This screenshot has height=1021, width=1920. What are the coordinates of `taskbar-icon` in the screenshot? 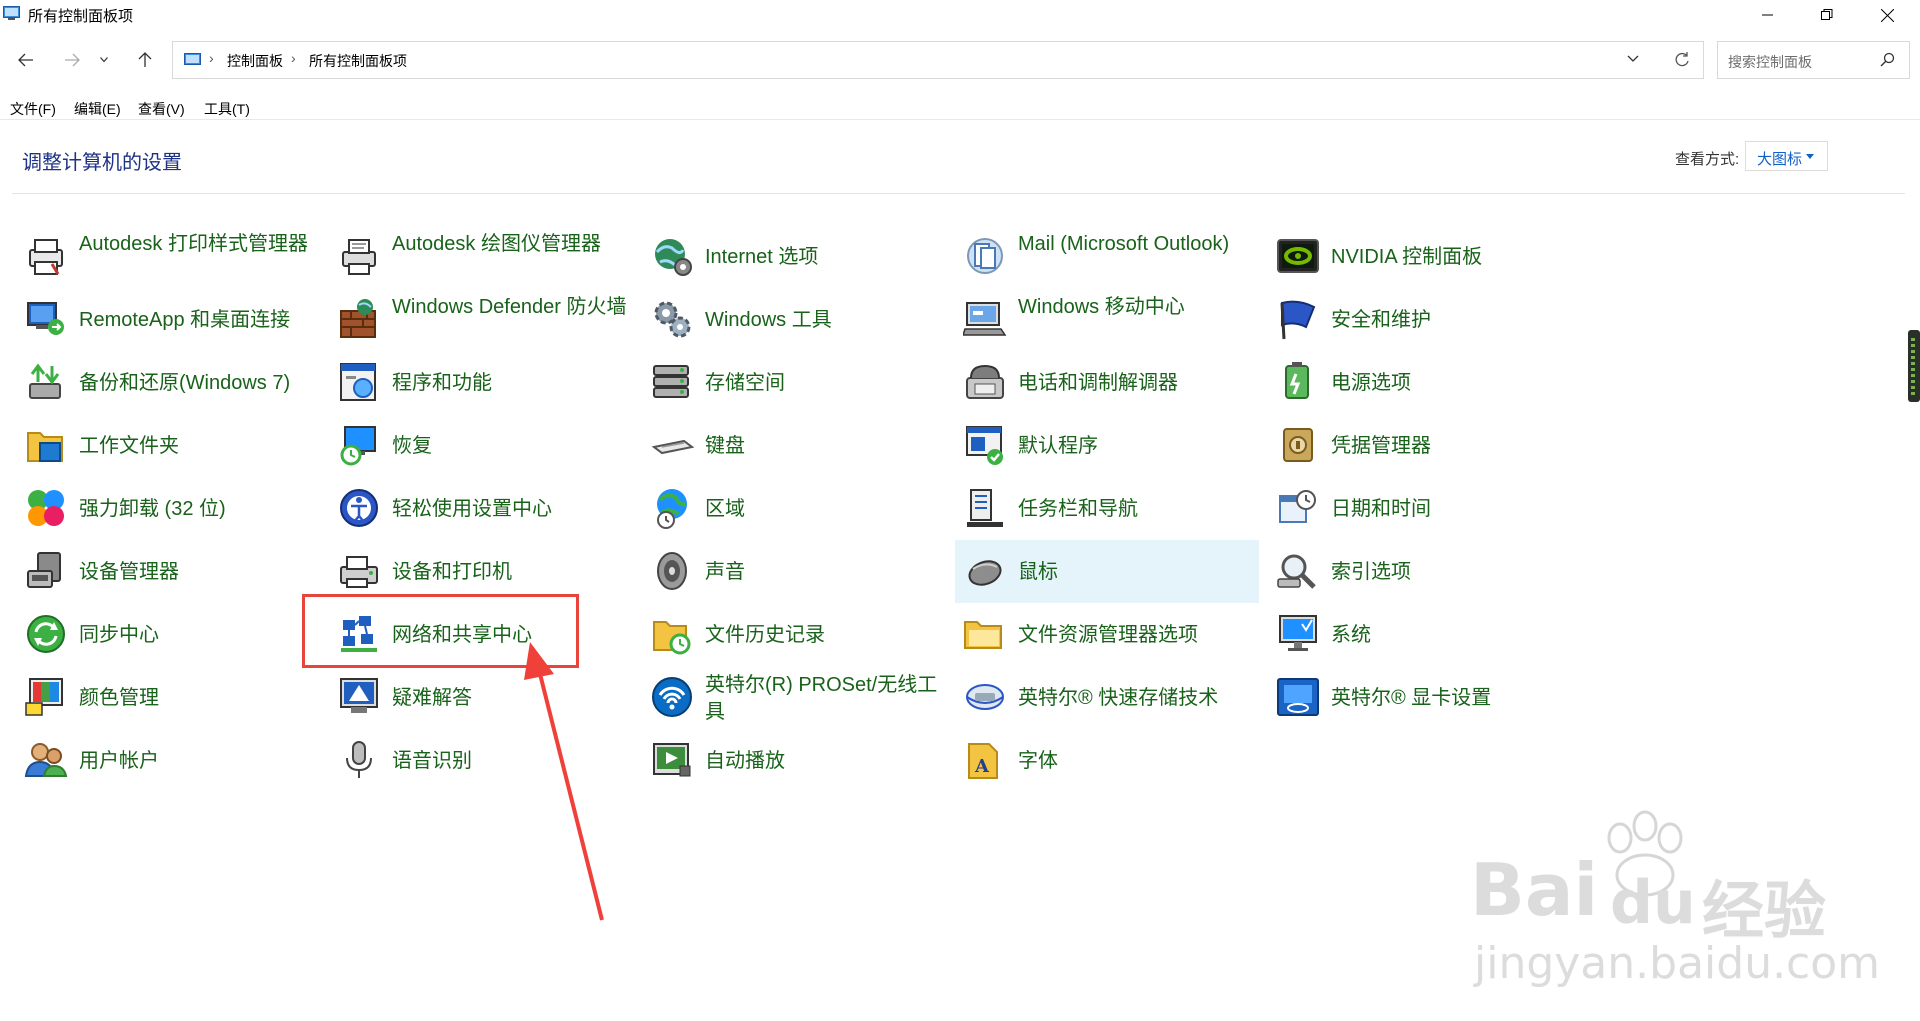 It's located at (985, 508).